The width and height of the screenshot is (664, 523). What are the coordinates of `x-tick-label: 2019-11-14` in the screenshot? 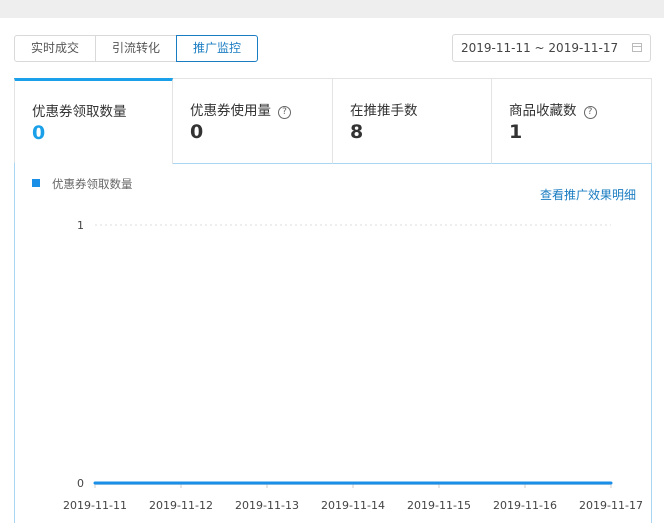 It's located at (353, 505).